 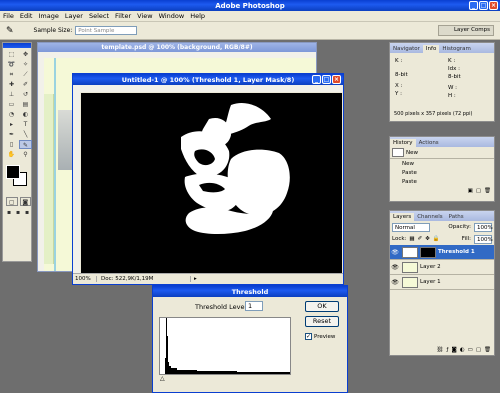 I want to click on preview-check-icon: ✓, so click(x=308, y=336).